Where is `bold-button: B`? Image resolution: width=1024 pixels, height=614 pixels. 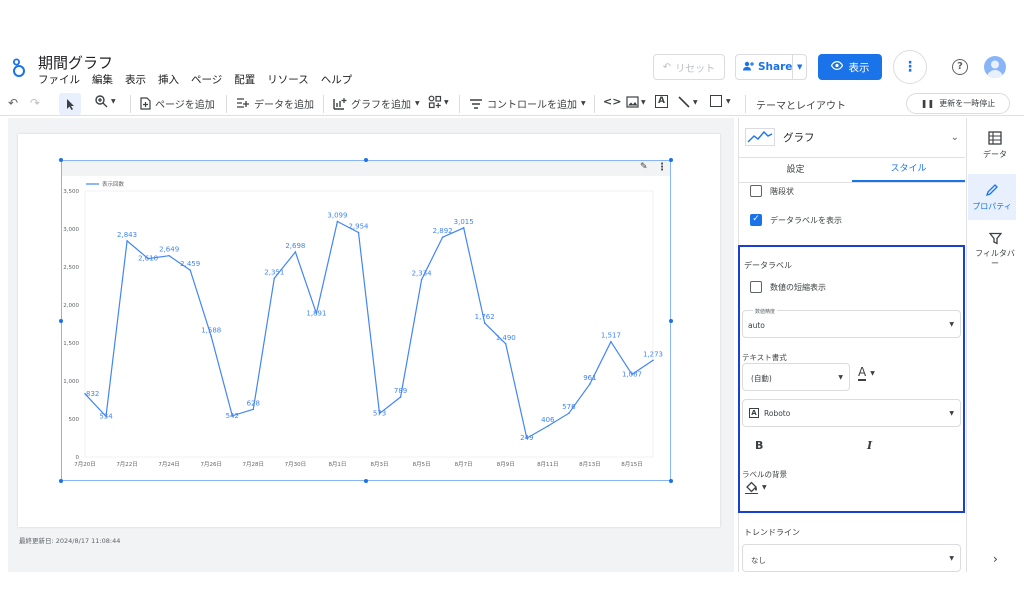 bold-button: B is located at coordinates (759, 445).